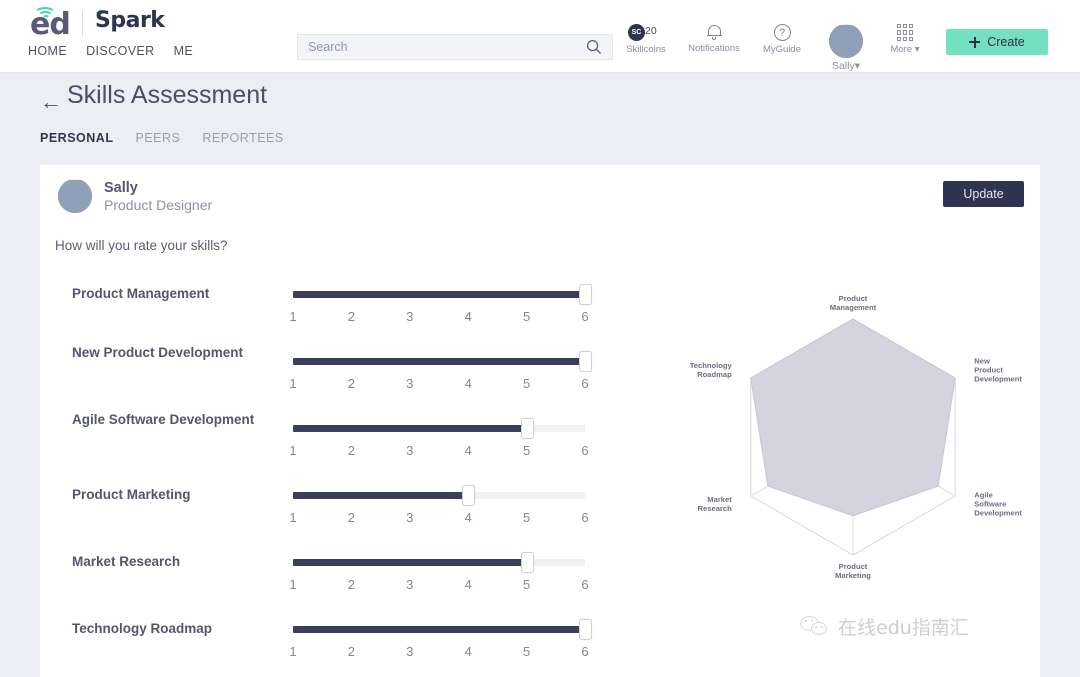 The height and width of the screenshot is (677, 1080). What do you see at coordinates (242, 138) in the screenshot?
I see `tab-reportees: REPORTEES` at bounding box center [242, 138].